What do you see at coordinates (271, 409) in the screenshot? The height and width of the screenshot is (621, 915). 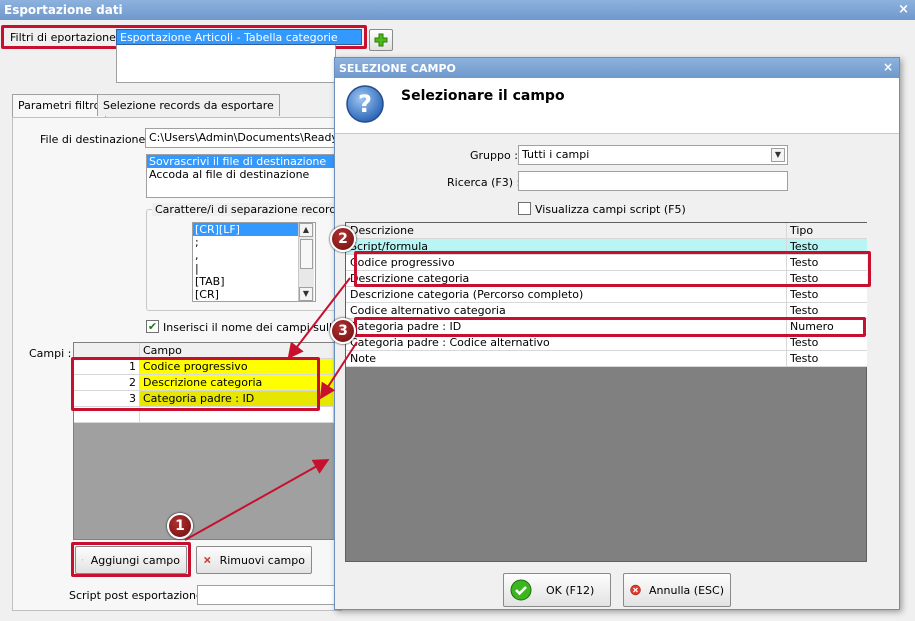 I see `annotation-arrows` at bounding box center [271, 409].